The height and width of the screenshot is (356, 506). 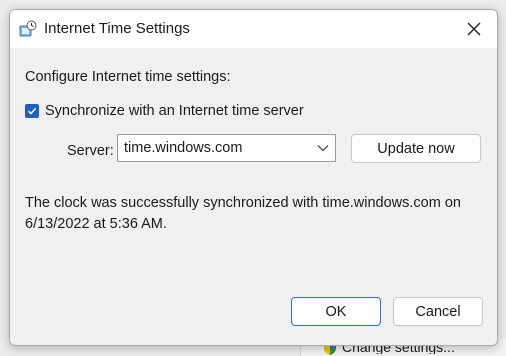 What do you see at coordinates (183, 148) in the screenshot?
I see `server-value: time.windows.com` at bounding box center [183, 148].